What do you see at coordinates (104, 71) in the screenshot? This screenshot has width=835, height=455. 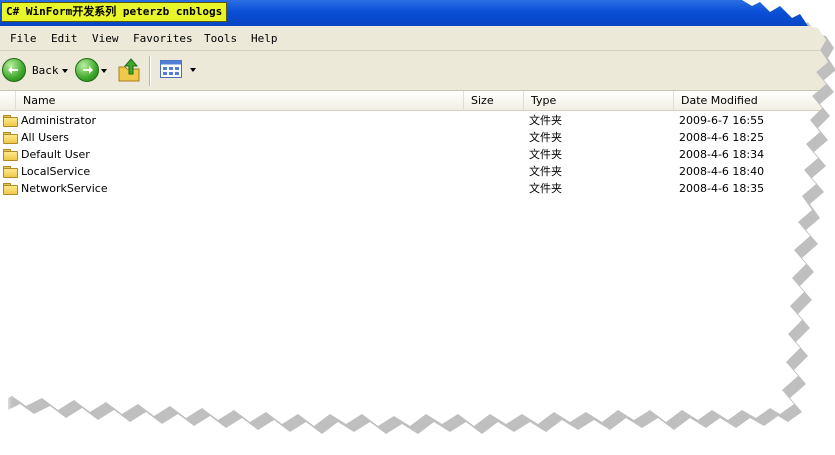 I see `forward-dropdown-icon` at bounding box center [104, 71].